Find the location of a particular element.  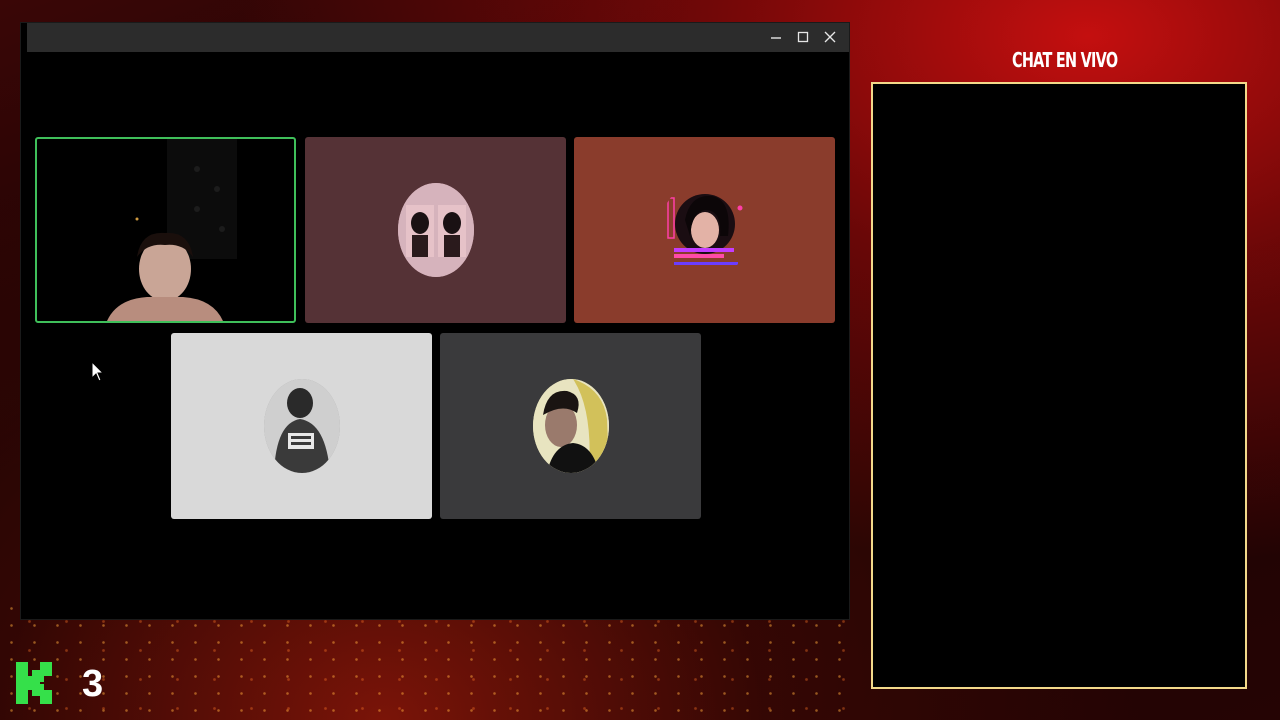

webcam-feed is located at coordinates (172, 230).